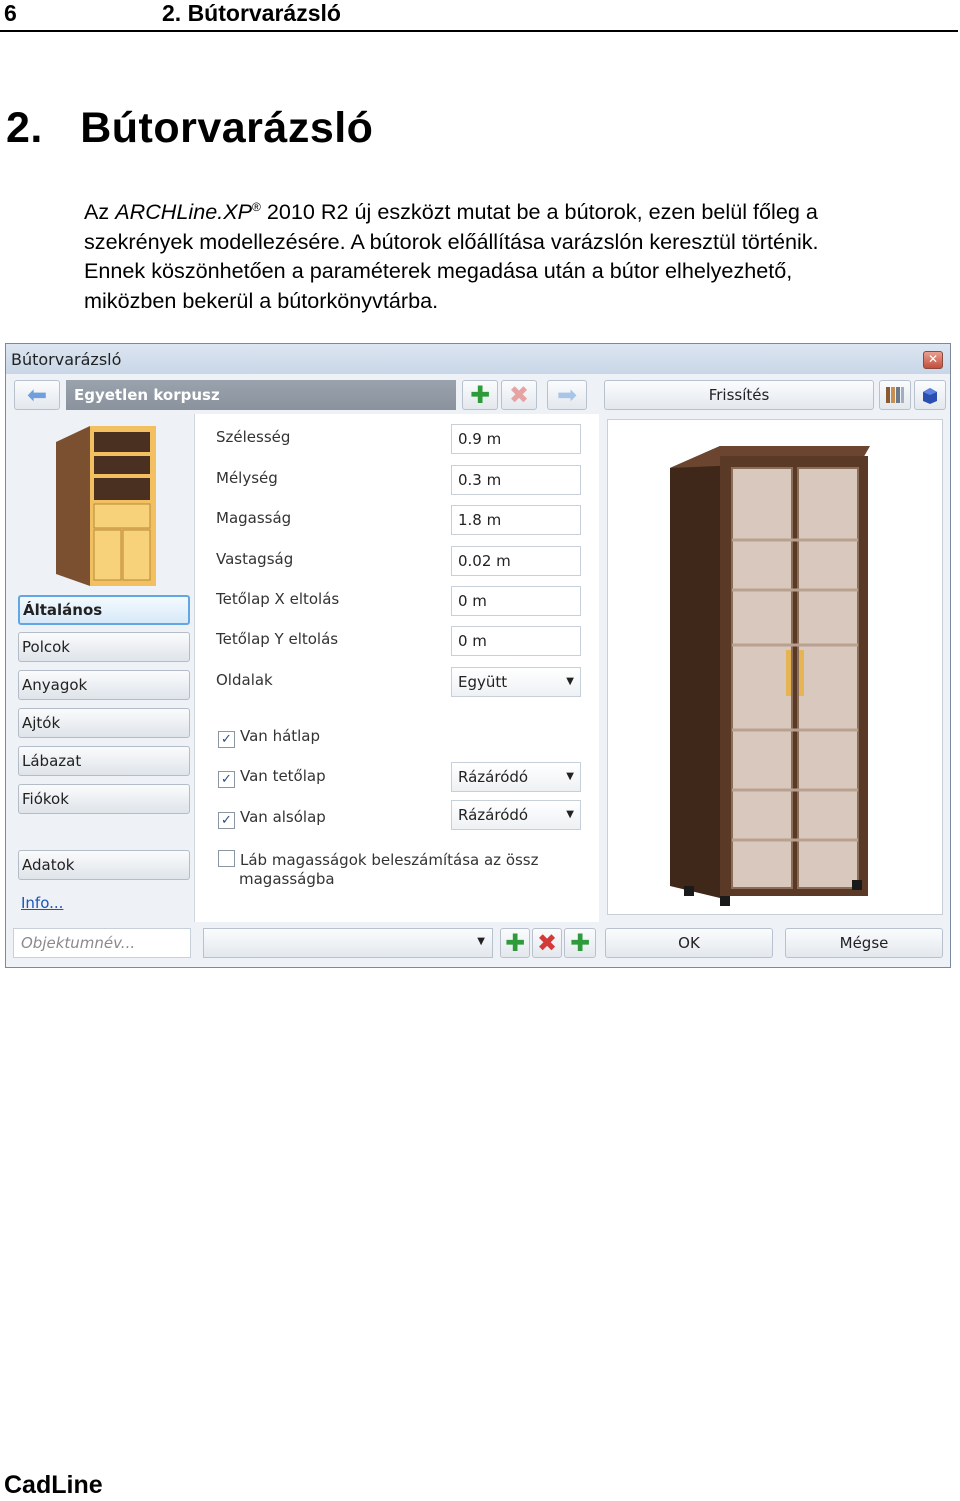 The width and height of the screenshot is (960, 1501). Describe the element at coordinates (106, 506) in the screenshot. I see `cabinet-thumbnail` at that location.